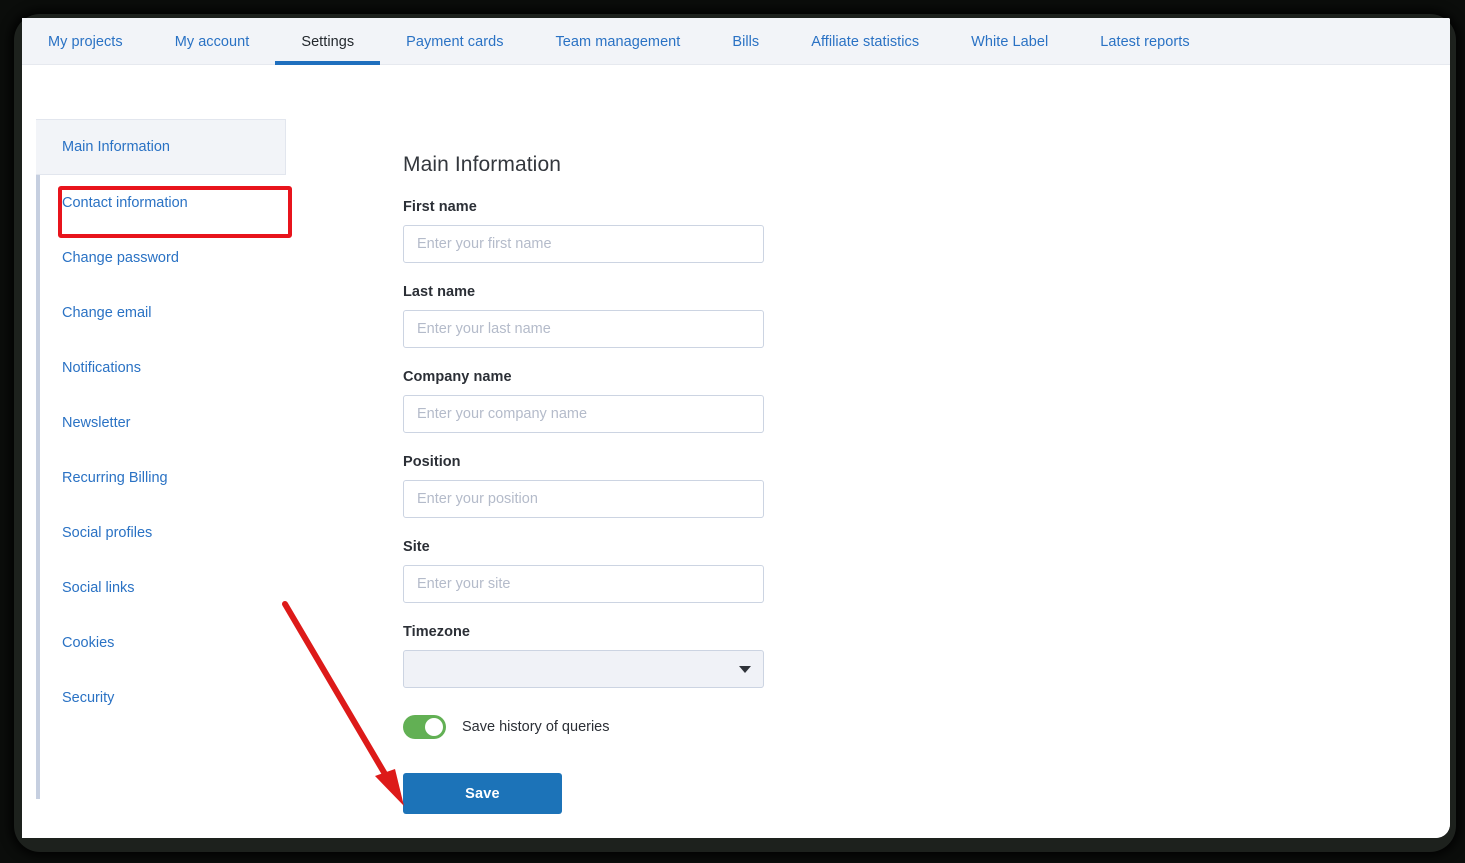 The image size is (1465, 863). Describe the element at coordinates (161, 532) in the screenshot. I see `sidebar-item-social-profiles: Social profiles` at that location.